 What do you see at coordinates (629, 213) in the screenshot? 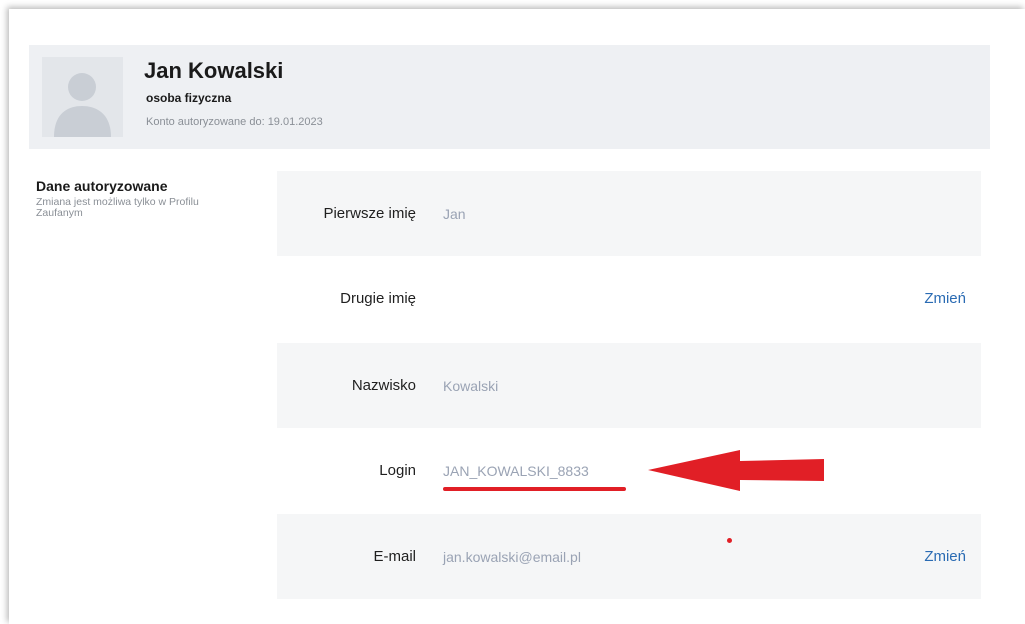
I see `field-row-first-name: Pierwsze imię Jan` at bounding box center [629, 213].